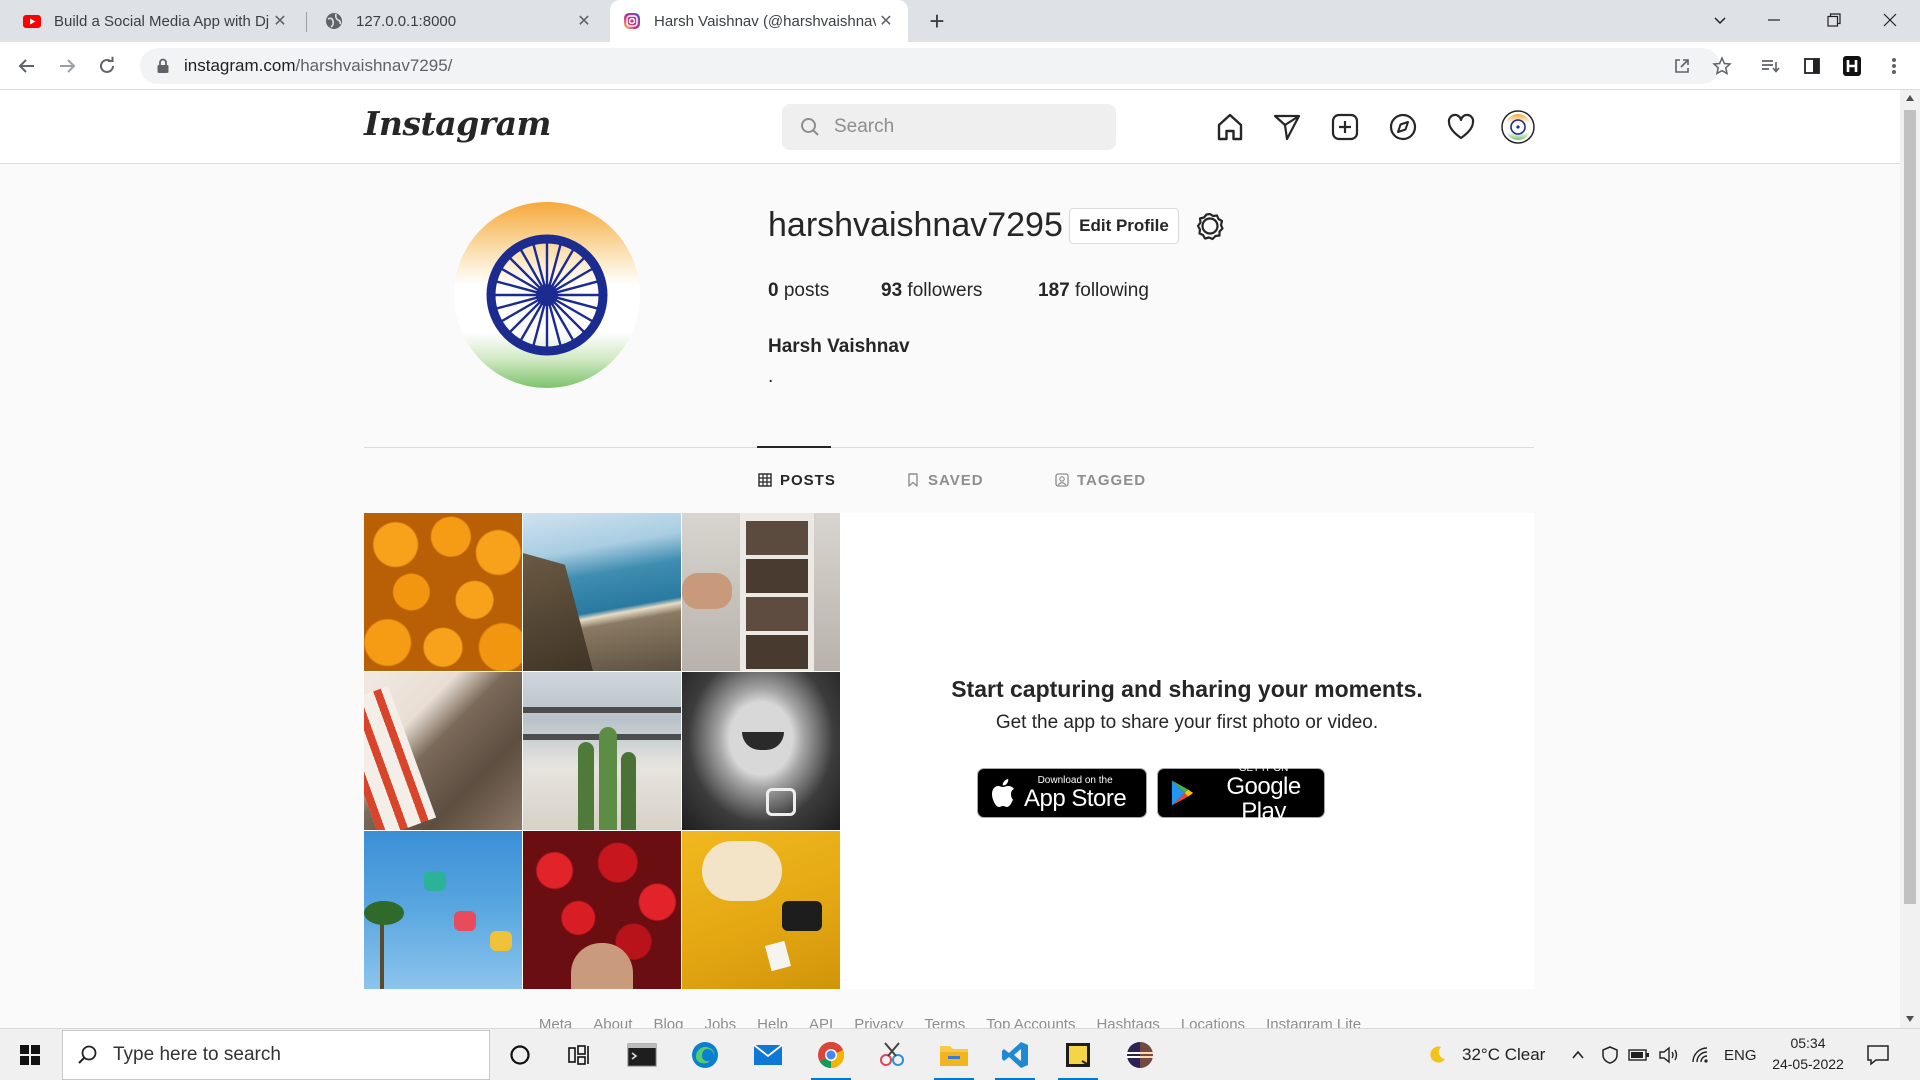 The height and width of the screenshot is (1080, 1920). I want to click on profile-username: harshvaishnav7295, so click(915, 225).